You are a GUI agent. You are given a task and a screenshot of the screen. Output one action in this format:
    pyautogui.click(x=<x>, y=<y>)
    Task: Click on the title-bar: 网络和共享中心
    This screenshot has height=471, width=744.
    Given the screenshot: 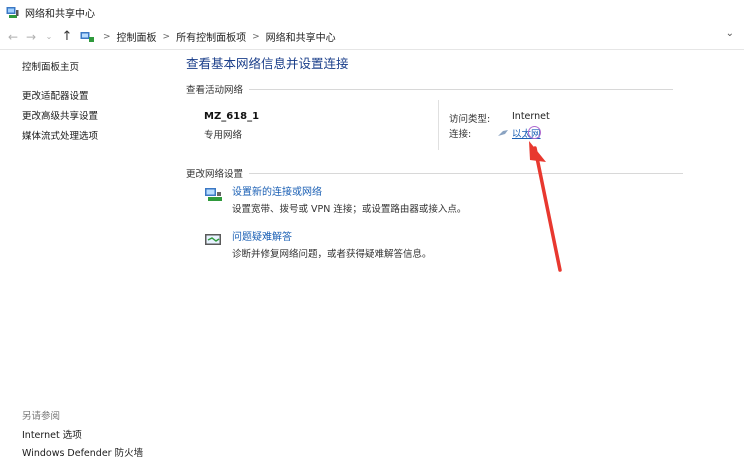 What is the action you would take?
    pyautogui.click(x=372, y=12)
    